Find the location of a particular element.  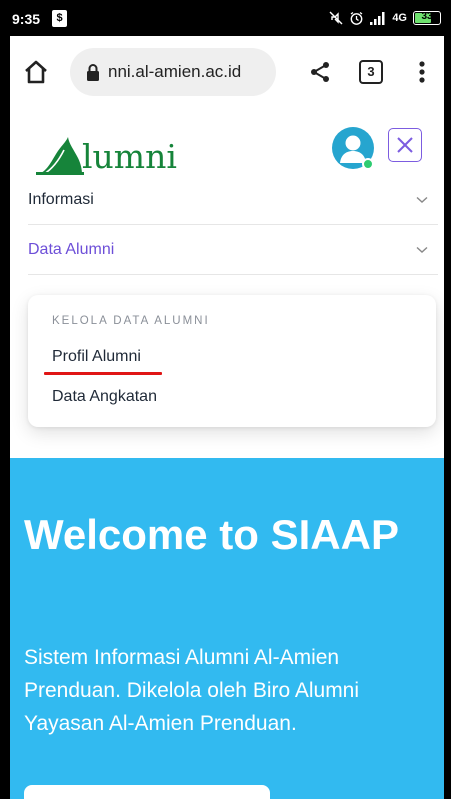

logo-text: lumni is located at coordinates (129, 156).